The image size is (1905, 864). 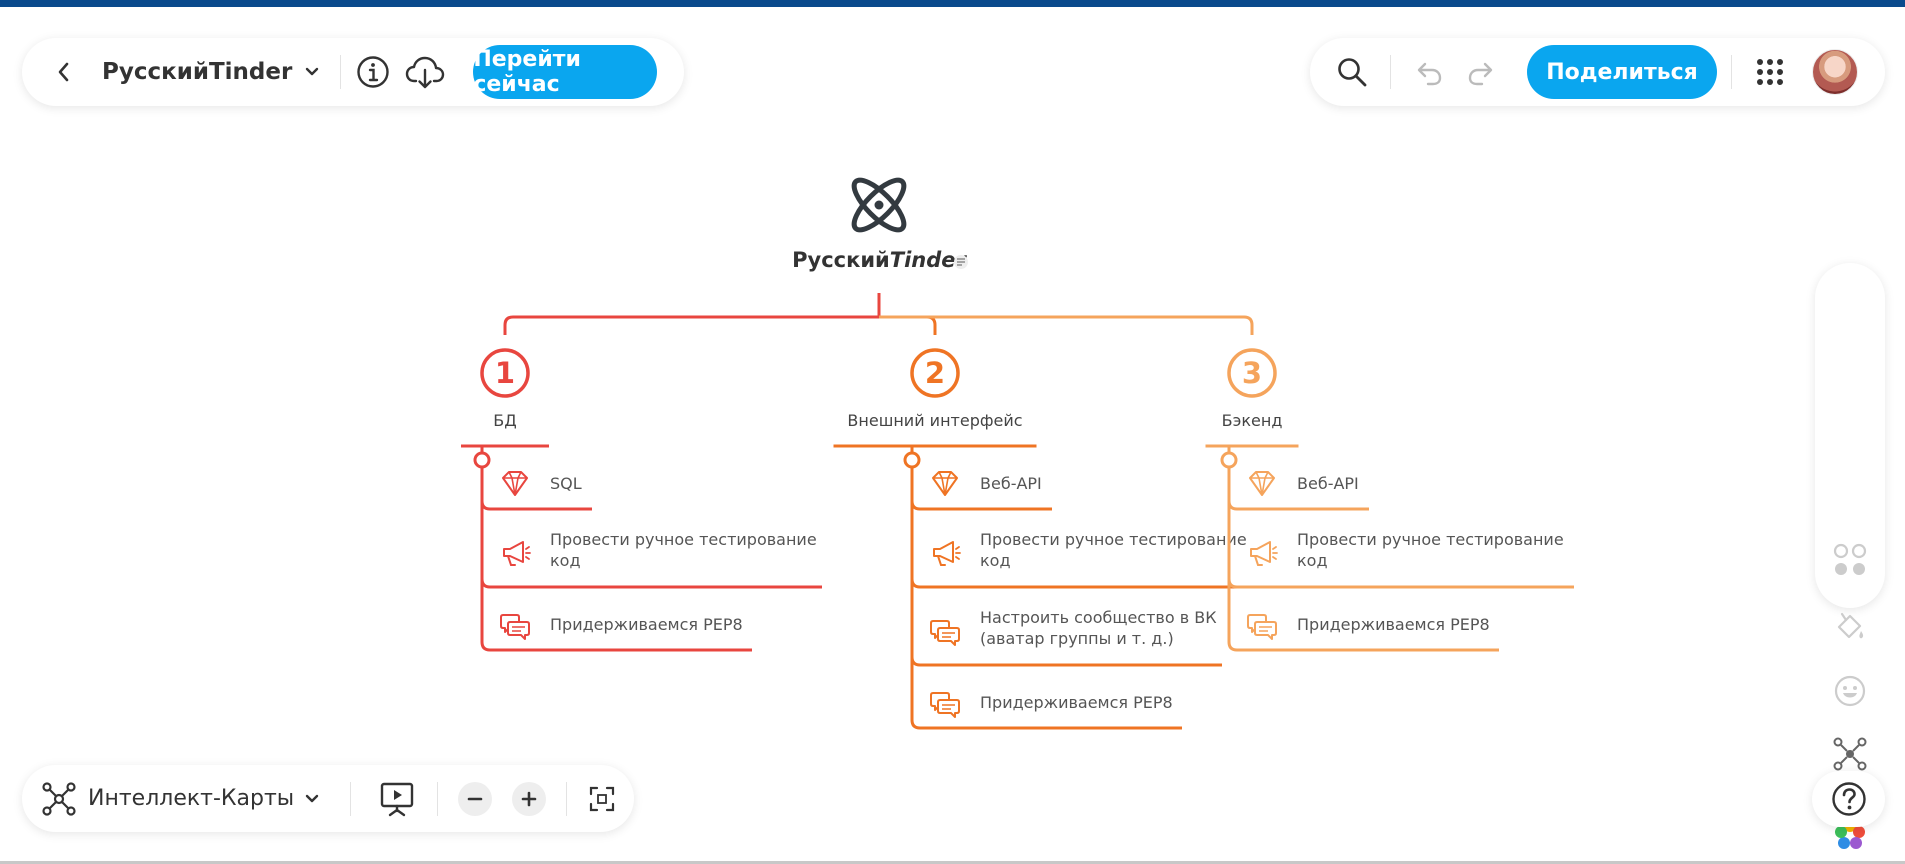 I want to click on branch-connectors, so click(x=878, y=314).